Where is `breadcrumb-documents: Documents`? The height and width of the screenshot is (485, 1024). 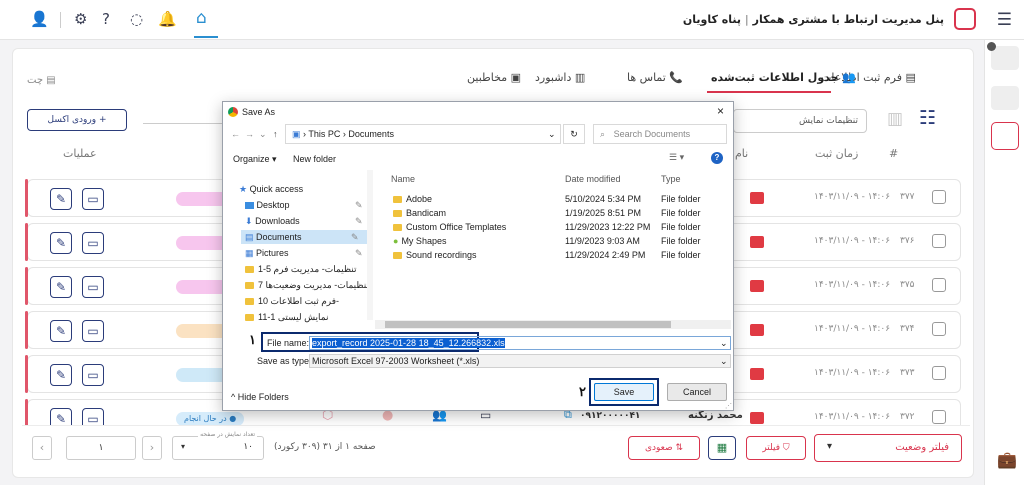 breadcrumb-documents: Documents is located at coordinates (371, 134).